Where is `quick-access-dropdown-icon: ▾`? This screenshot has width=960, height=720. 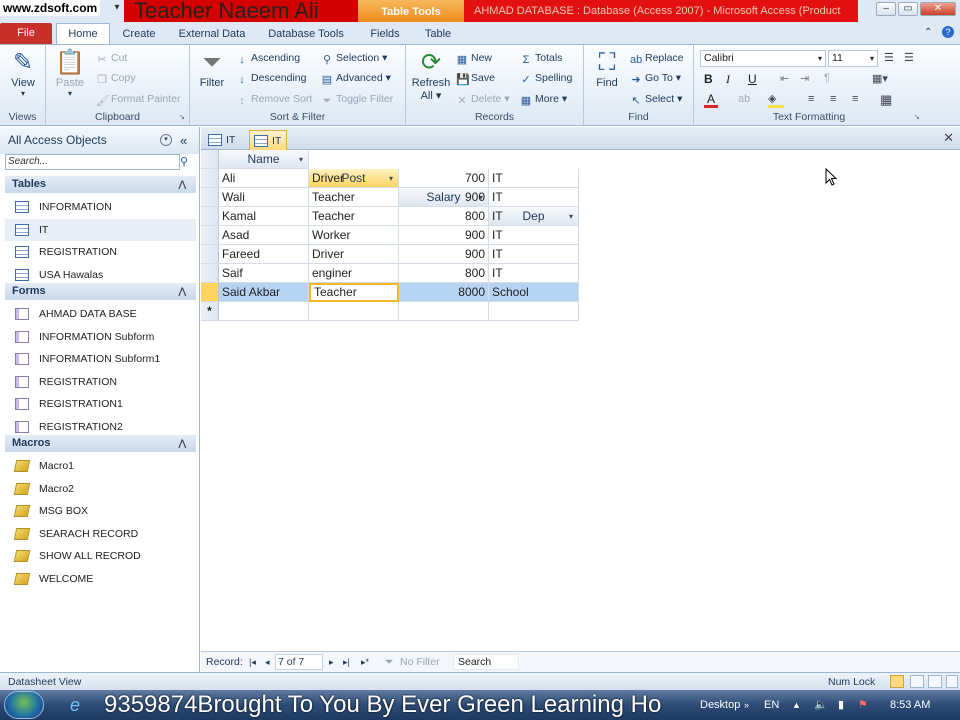 quick-access-dropdown-icon: ▾ is located at coordinates (117, 10).